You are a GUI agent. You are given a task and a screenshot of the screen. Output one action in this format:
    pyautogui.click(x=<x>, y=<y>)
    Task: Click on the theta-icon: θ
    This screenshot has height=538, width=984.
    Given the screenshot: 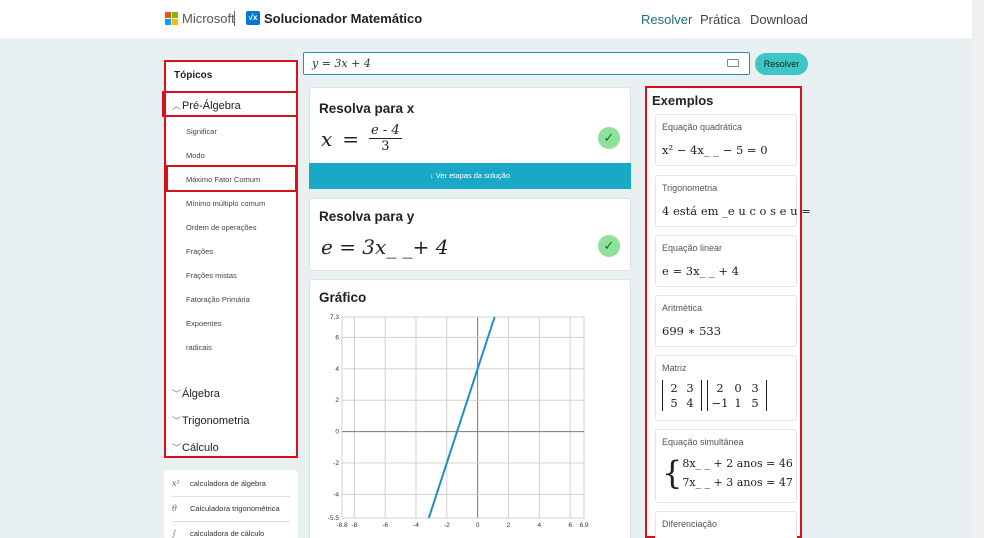 What is the action you would take?
    pyautogui.click(x=174, y=508)
    